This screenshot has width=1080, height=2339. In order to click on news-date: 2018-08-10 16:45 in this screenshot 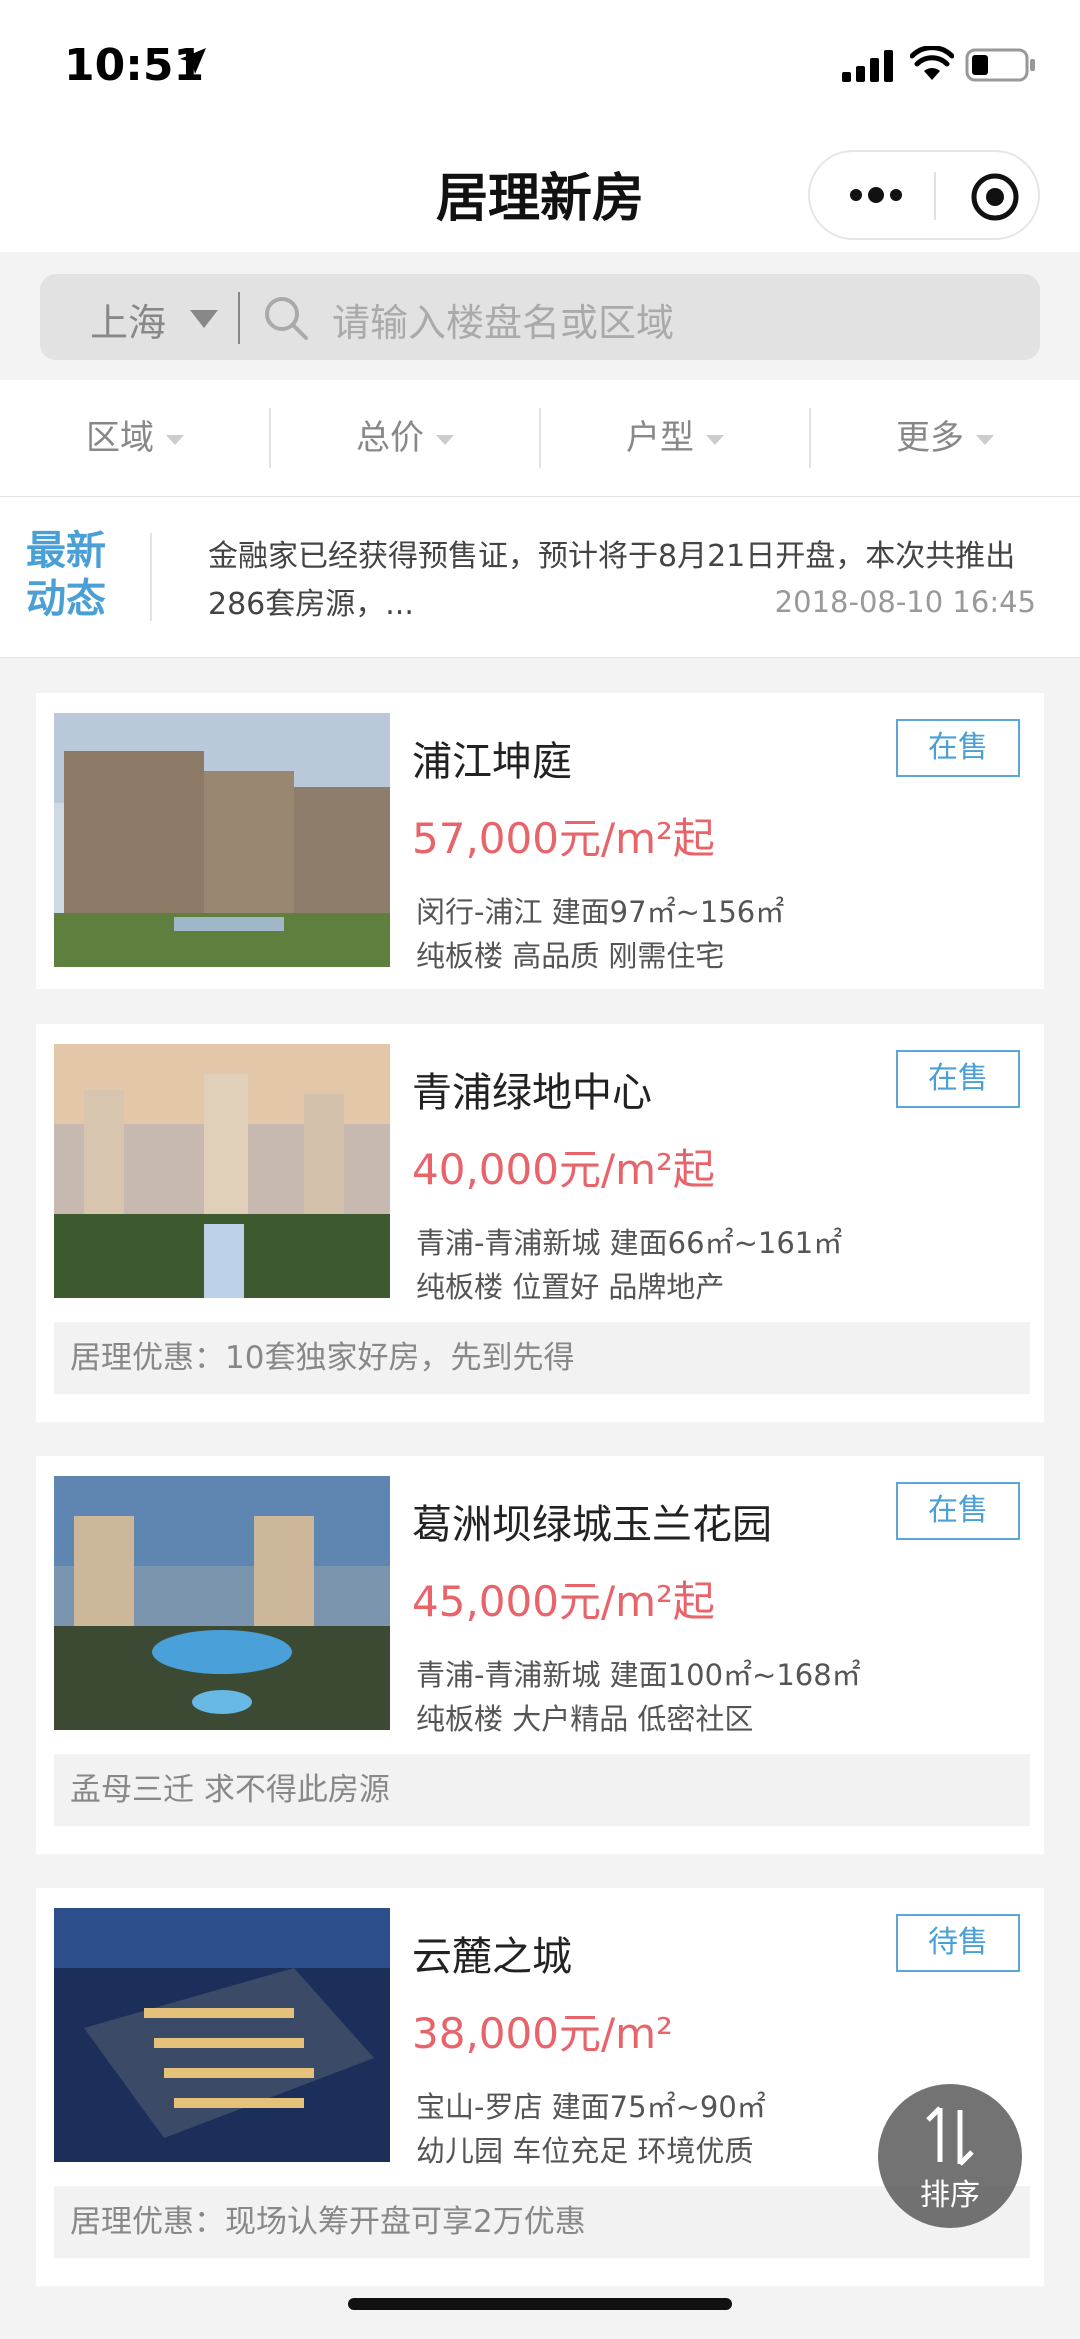, I will do `click(905, 602)`.